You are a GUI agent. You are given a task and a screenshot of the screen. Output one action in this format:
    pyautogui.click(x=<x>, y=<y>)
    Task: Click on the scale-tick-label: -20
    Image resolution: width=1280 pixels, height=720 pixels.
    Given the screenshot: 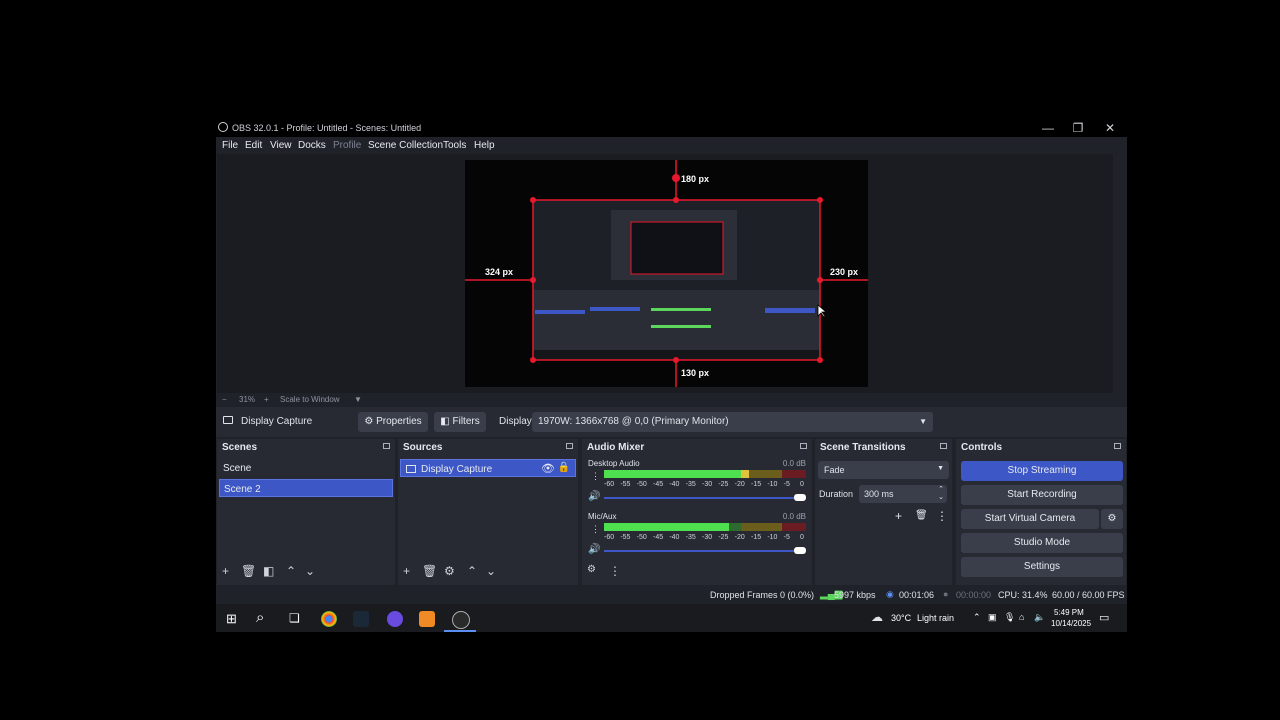 What is the action you would take?
    pyautogui.click(x=739, y=537)
    